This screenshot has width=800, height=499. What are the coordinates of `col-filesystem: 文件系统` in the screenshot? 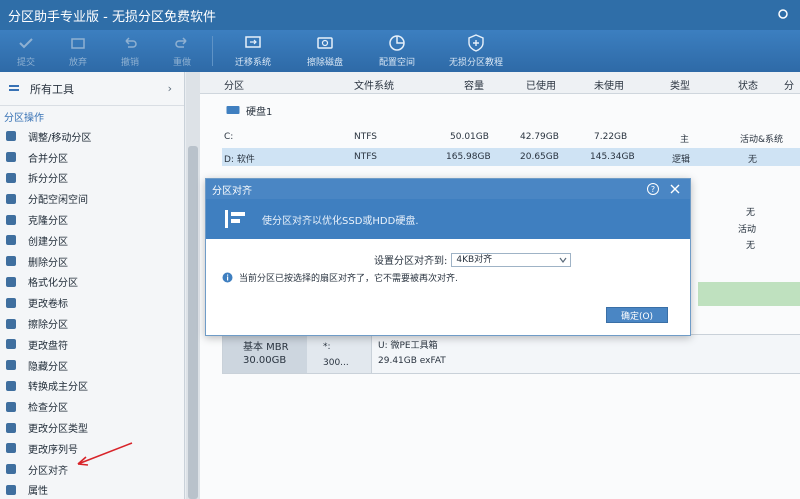 It's located at (374, 84).